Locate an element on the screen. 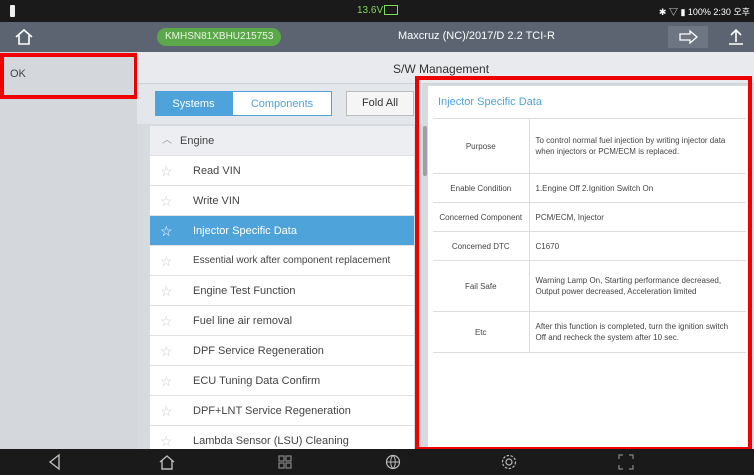 This screenshot has width=754, height=475. tabs-area: Systems Components Fold All is located at coordinates (279, 104).